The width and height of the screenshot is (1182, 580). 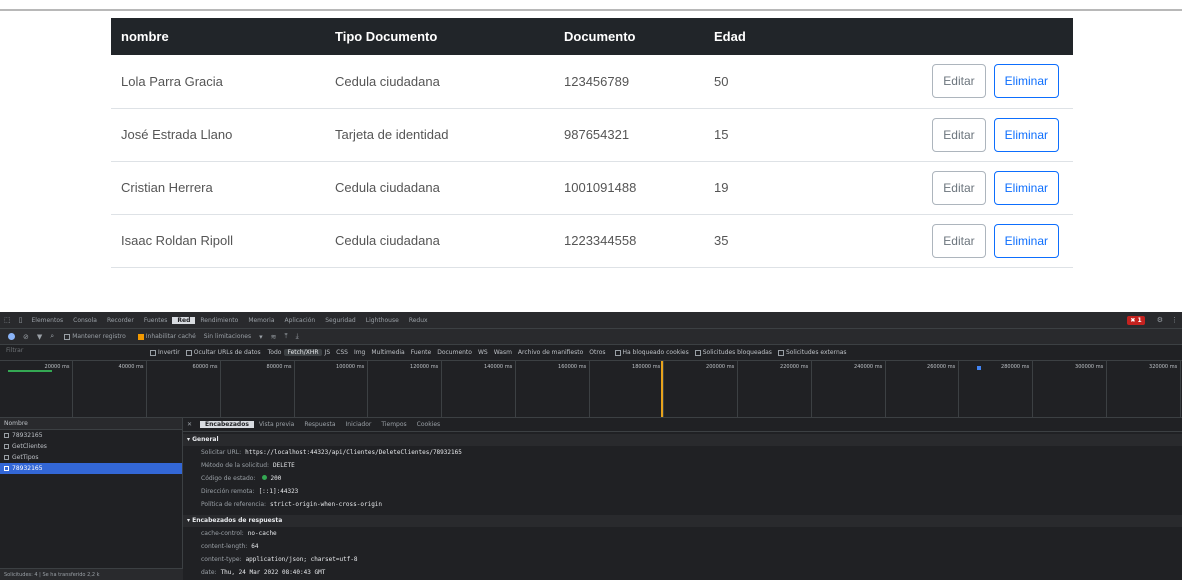 What do you see at coordinates (275, 352) in the screenshot?
I see `resource-type-filter: Todo` at bounding box center [275, 352].